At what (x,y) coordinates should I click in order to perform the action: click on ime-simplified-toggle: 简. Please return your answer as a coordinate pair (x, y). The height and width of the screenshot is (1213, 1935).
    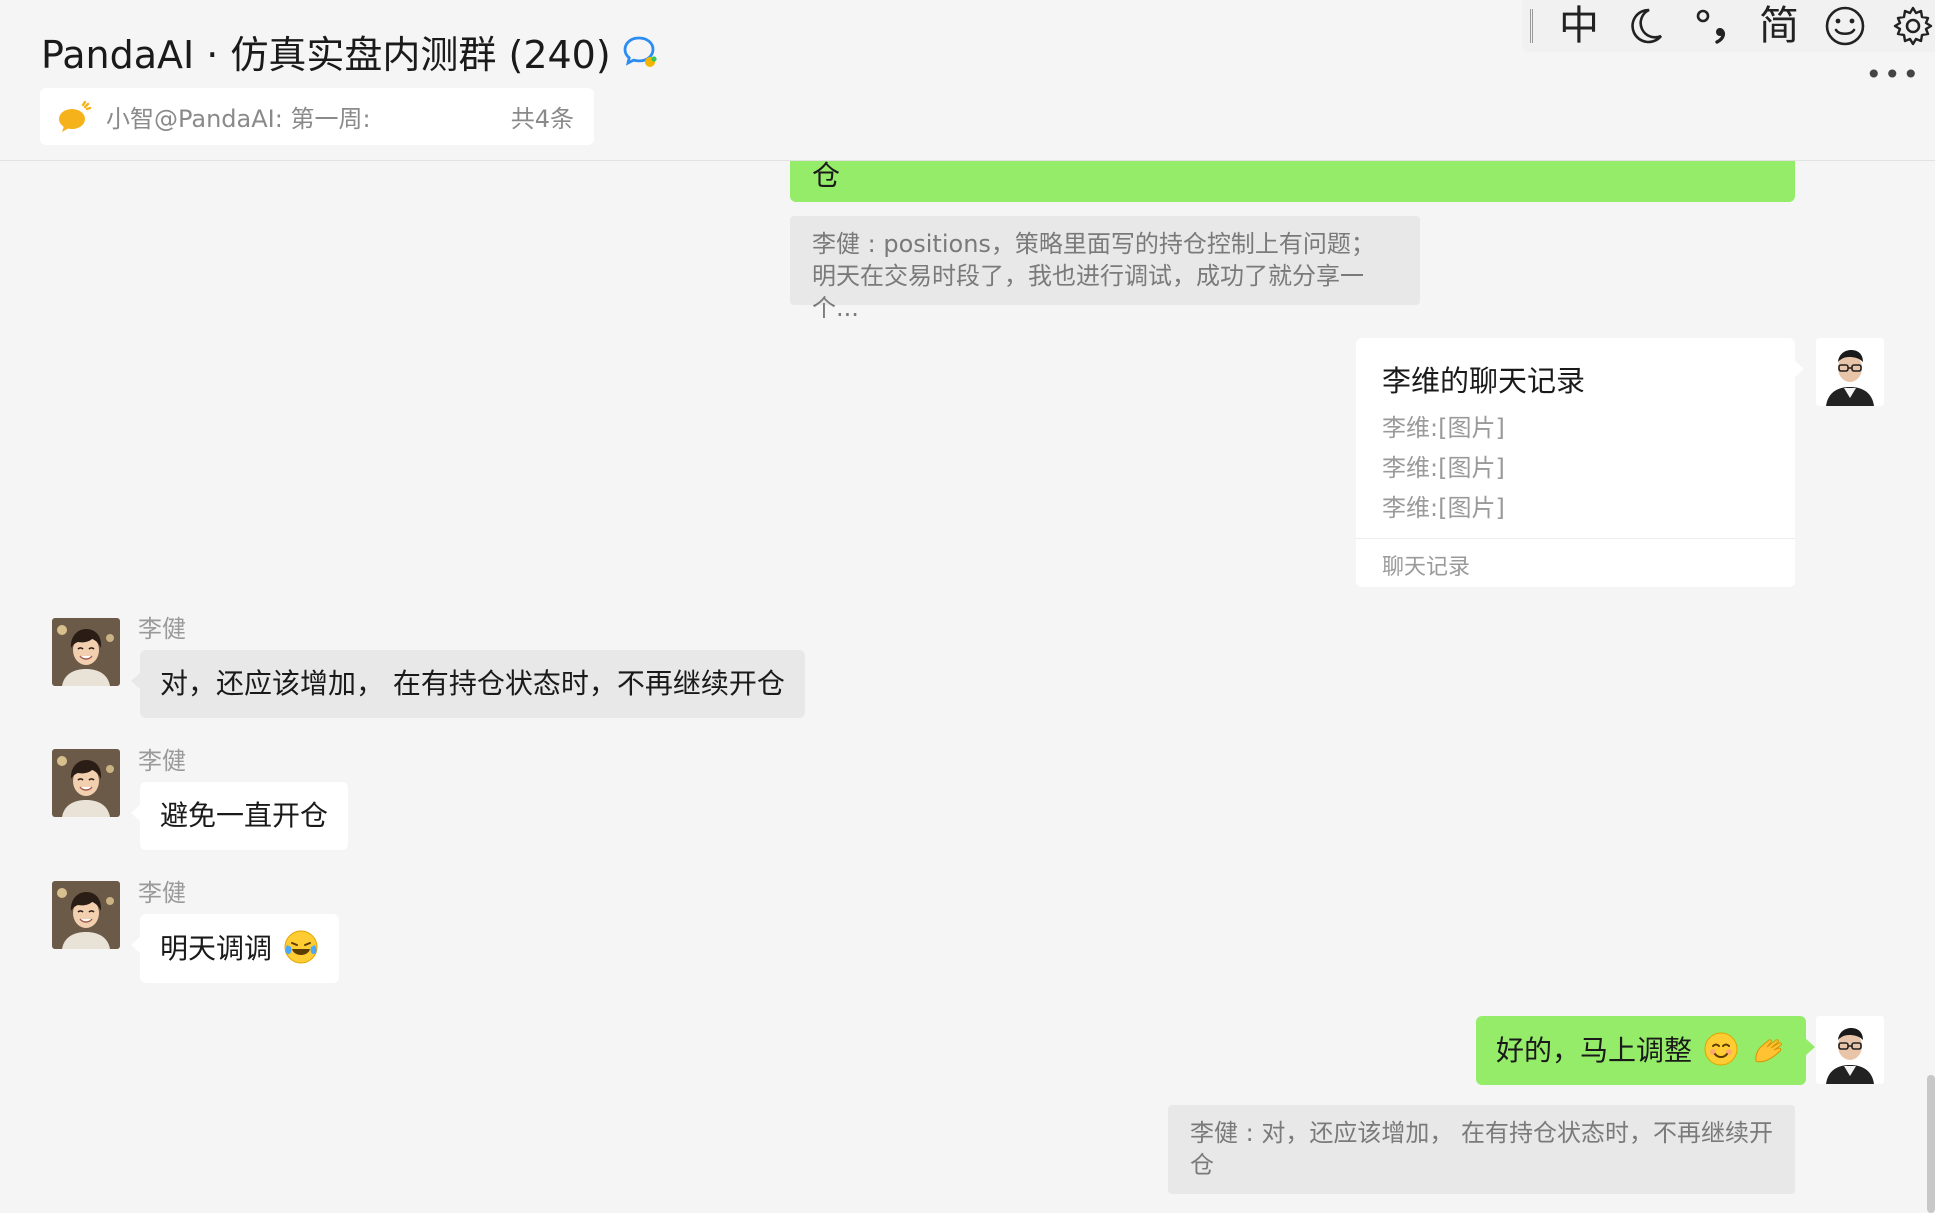
    Looking at the image, I should click on (1779, 26).